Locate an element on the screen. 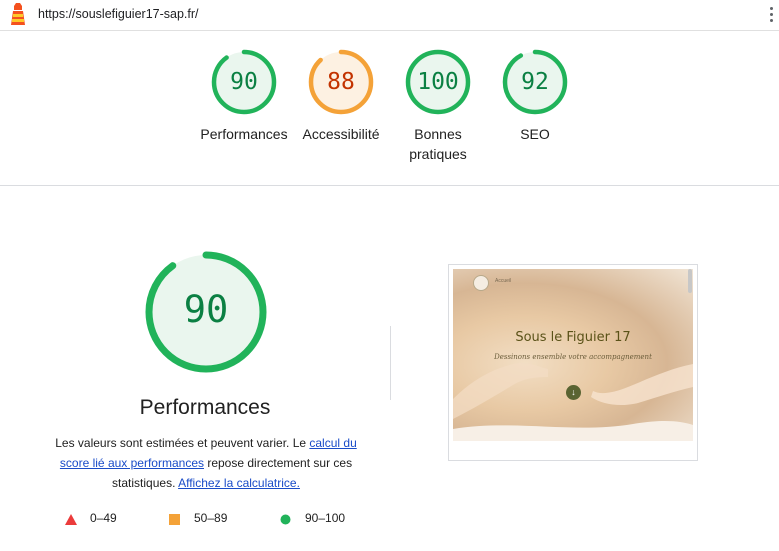 The height and width of the screenshot is (551, 779). screenshot-scrollbar is located at coordinates (690, 281).